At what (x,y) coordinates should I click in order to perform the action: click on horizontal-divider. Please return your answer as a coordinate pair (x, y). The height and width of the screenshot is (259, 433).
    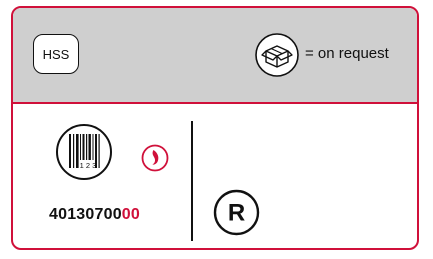
    Looking at the image, I should click on (215, 103).